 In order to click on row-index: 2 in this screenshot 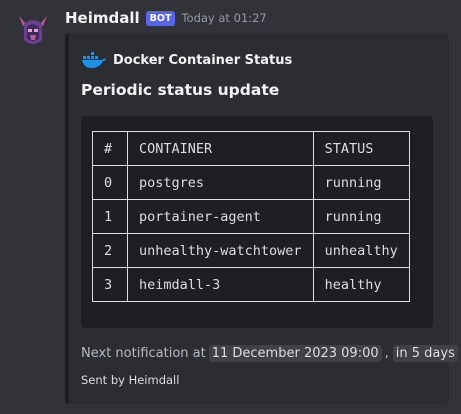, I will do `click(110, 250)`.